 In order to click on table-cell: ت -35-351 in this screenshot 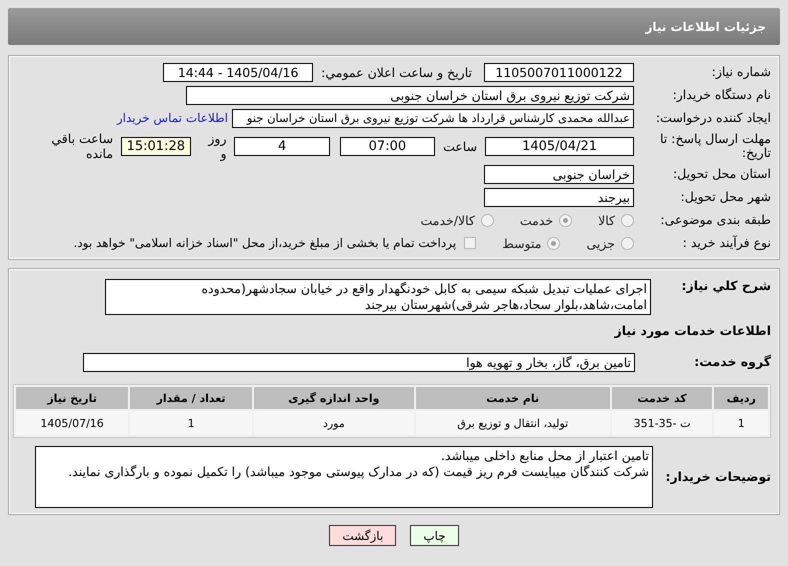, I will do `click(662, 423)`.